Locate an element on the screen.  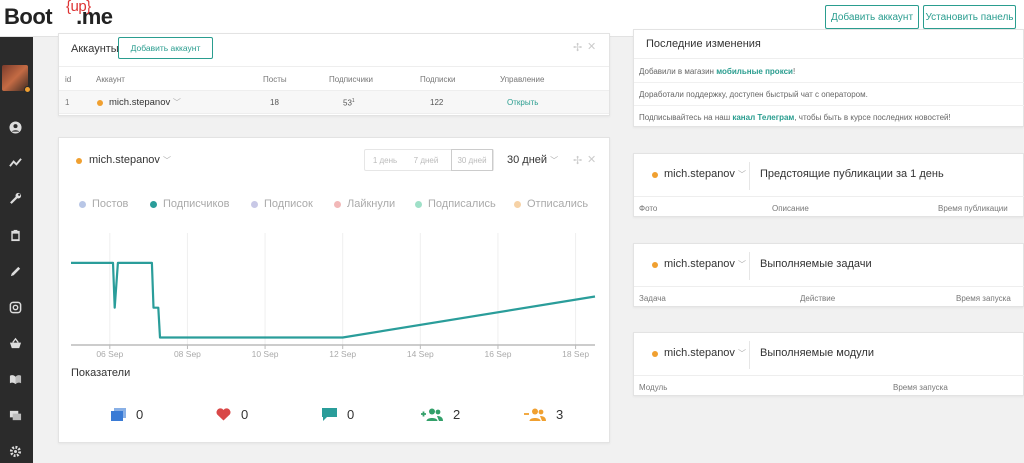
instagram-icon is located at coordinates (15, 307).